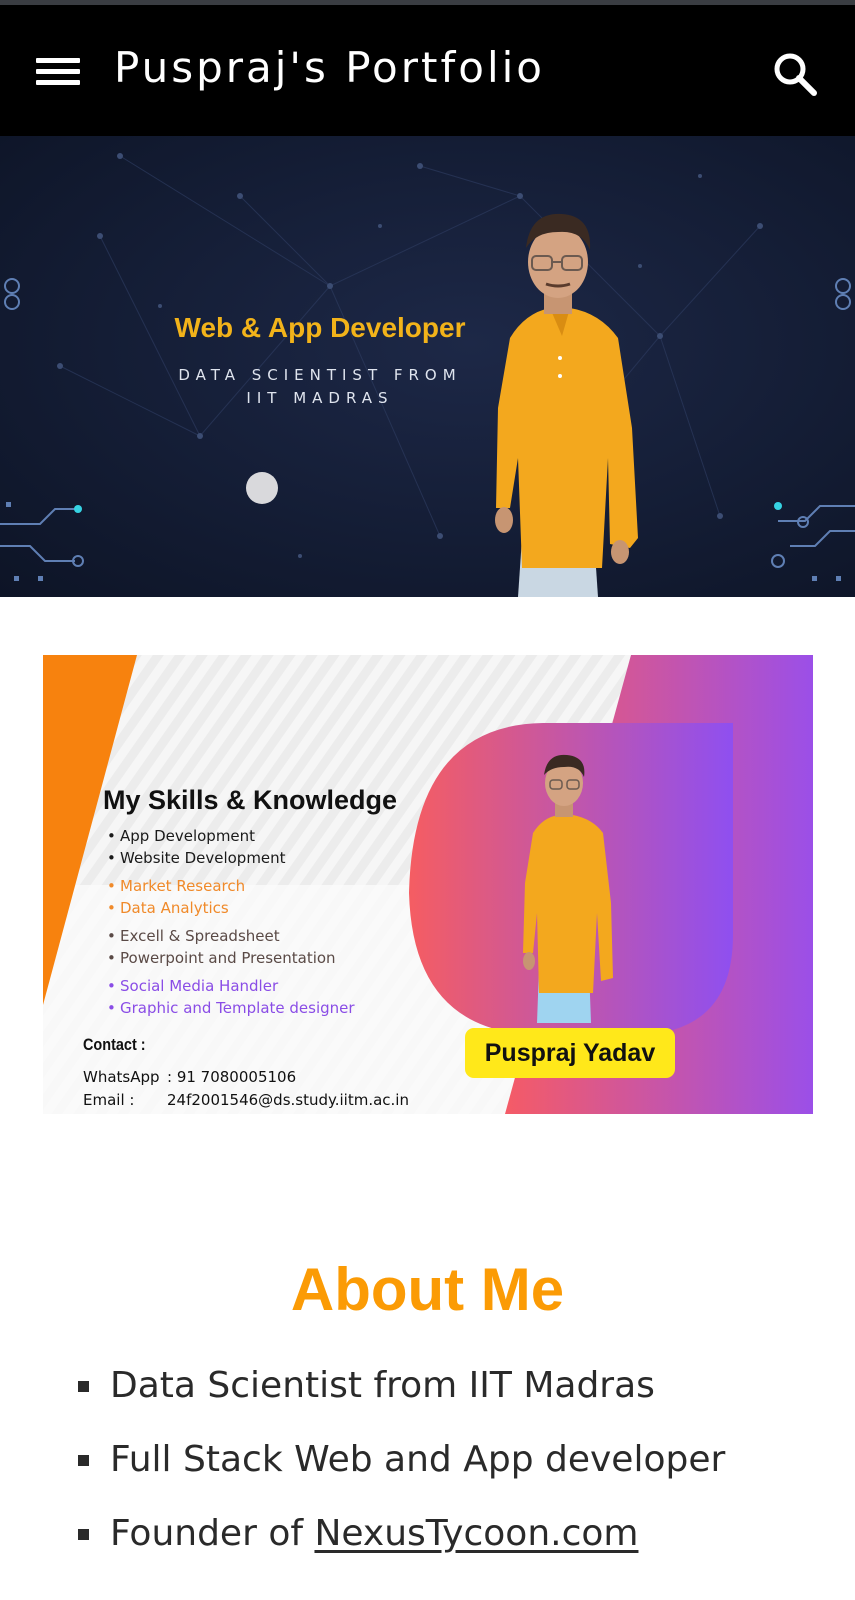 This screenshot has height=1600, width=855. I want to click on nexustycoon-link: NexusTycoon.com, so click(476, 1533).